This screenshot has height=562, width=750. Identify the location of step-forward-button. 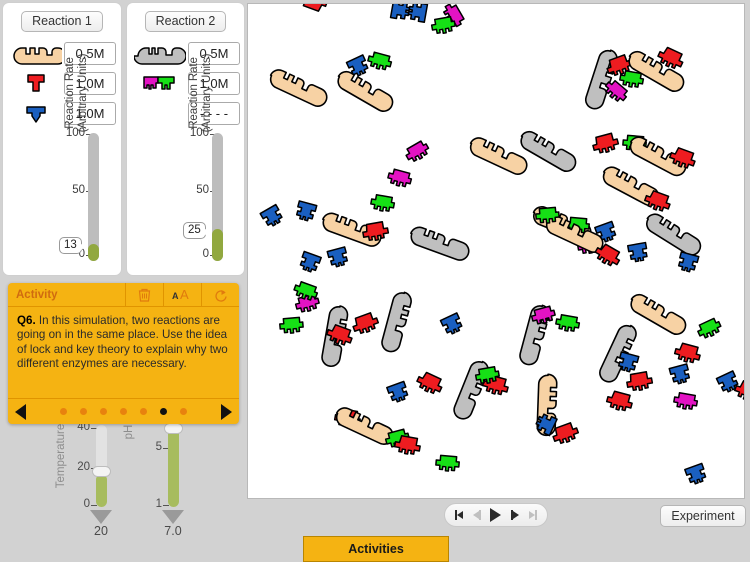
(515, 515).